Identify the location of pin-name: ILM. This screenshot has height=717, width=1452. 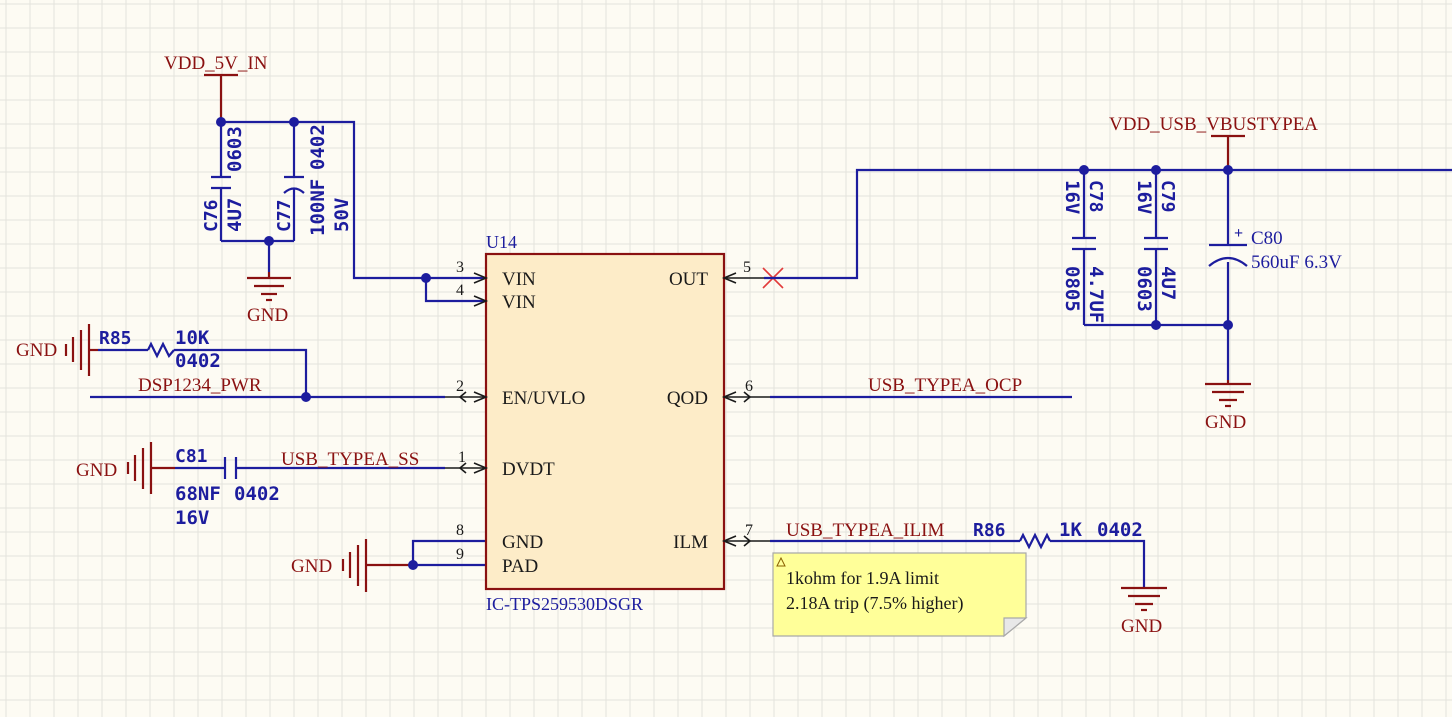
(690, 542).